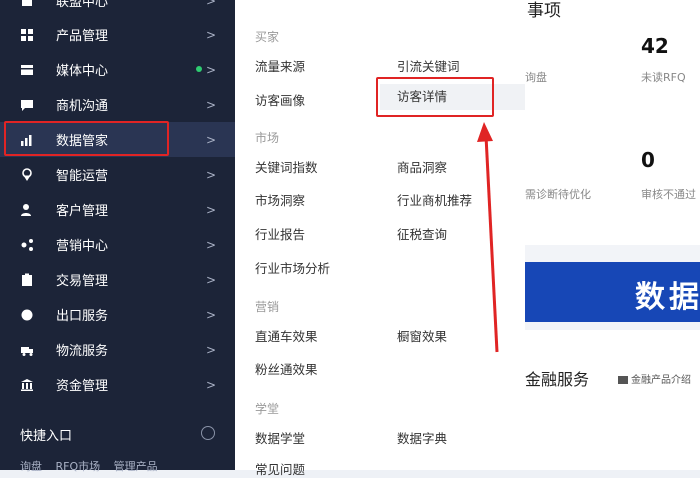 The width and height of the screenshot is (700, 478). Describe the element at coordinates (661, 380) in the screenshot. I see `finance-link-label: 金融产品介绍` at that location.